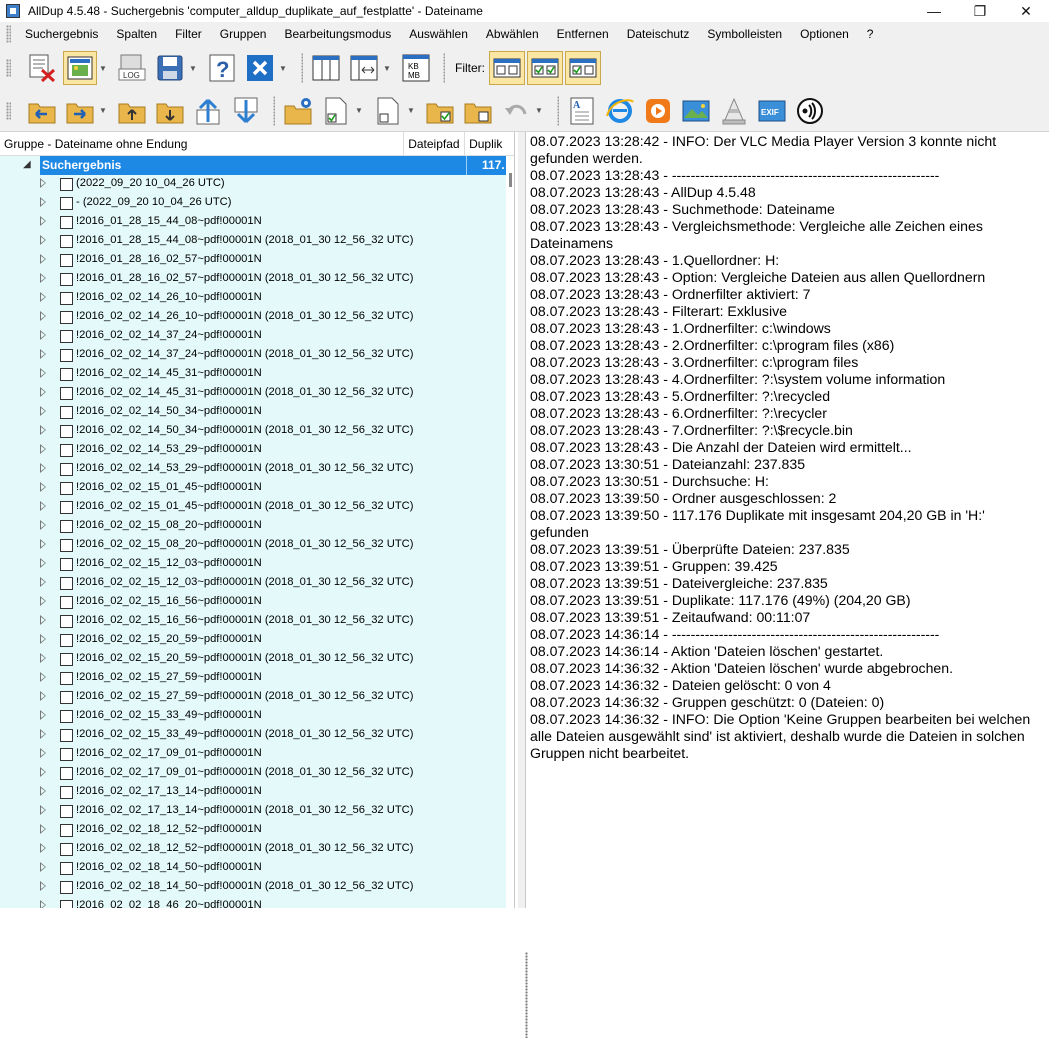  Describe the element at coordinates (253, 222) in the screenshot. I see `tree-group-row: !2016_01_28_15_44_08~pdf!00001N` at that location.